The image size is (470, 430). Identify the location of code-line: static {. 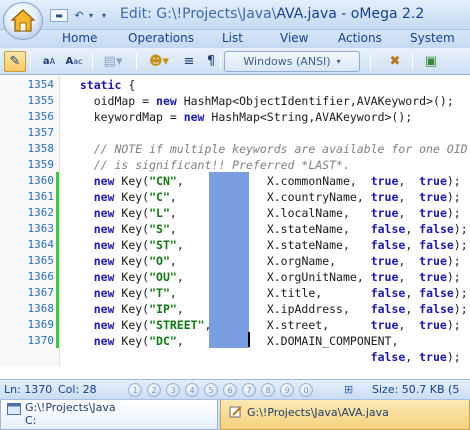
(107, 85).